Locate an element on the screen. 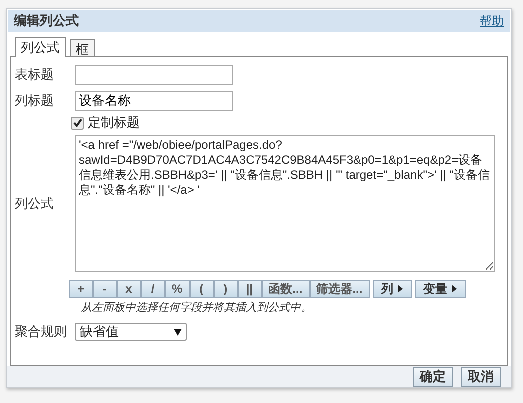 The image size is (523, 403). help-link: 帮助 is located at coordinates (492, 21).